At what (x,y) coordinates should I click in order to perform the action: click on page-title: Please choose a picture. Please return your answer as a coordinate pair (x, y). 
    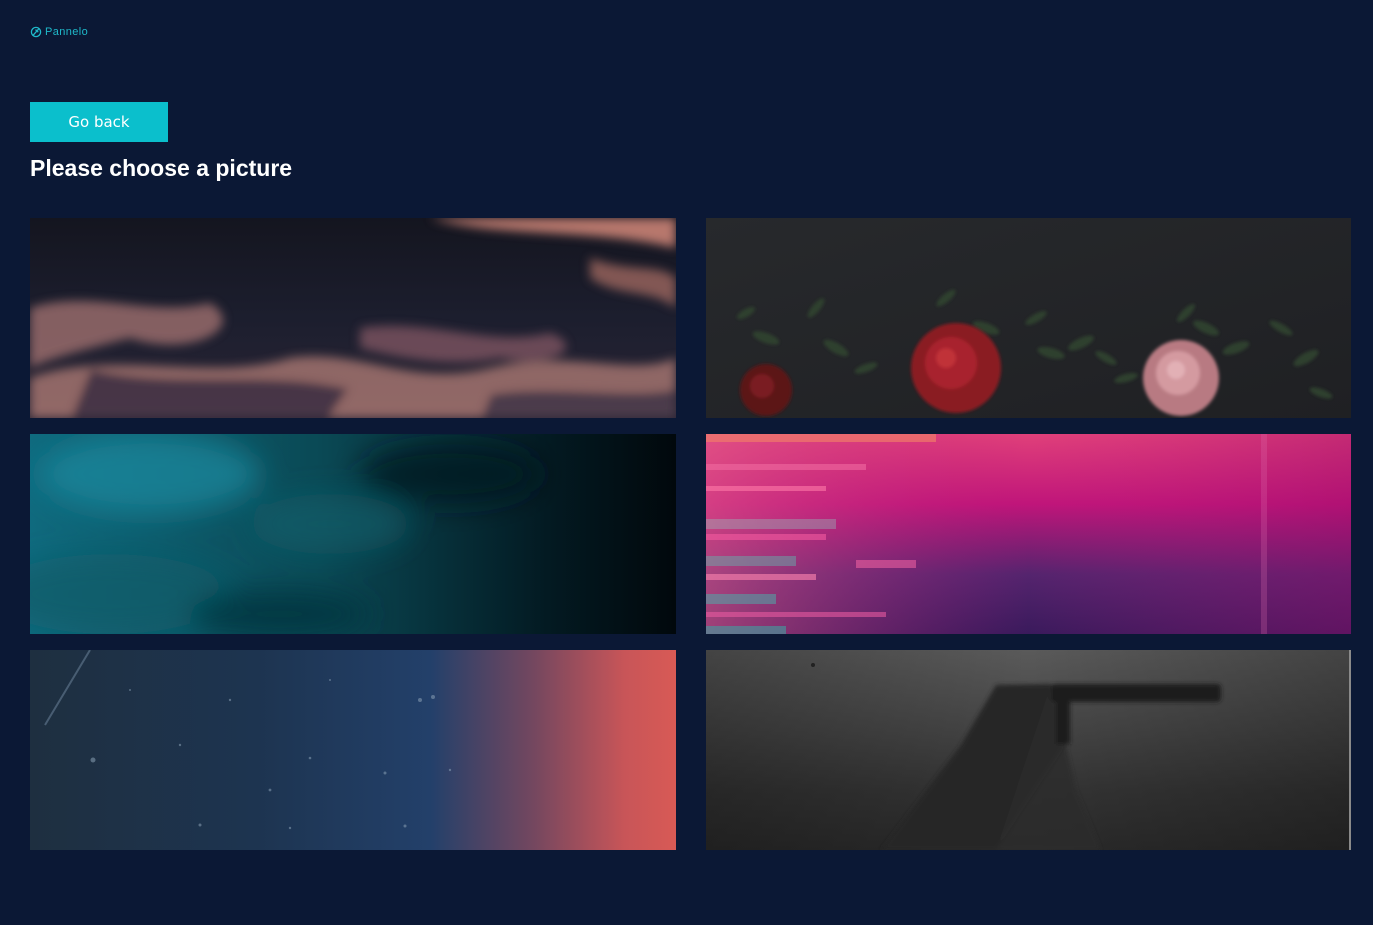
    Looking at the image, I should click on (161, 168).